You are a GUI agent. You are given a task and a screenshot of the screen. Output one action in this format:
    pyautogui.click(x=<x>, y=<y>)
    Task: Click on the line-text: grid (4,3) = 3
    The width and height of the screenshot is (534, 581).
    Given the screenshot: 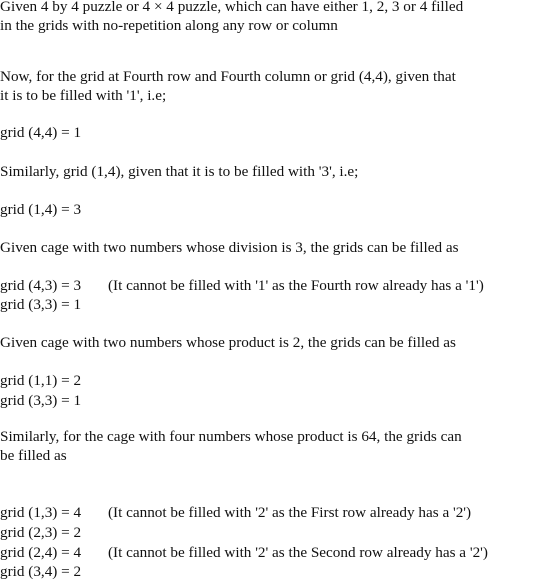 What is the action you would take?
    pyautogui.click(x=41, y=285)
    